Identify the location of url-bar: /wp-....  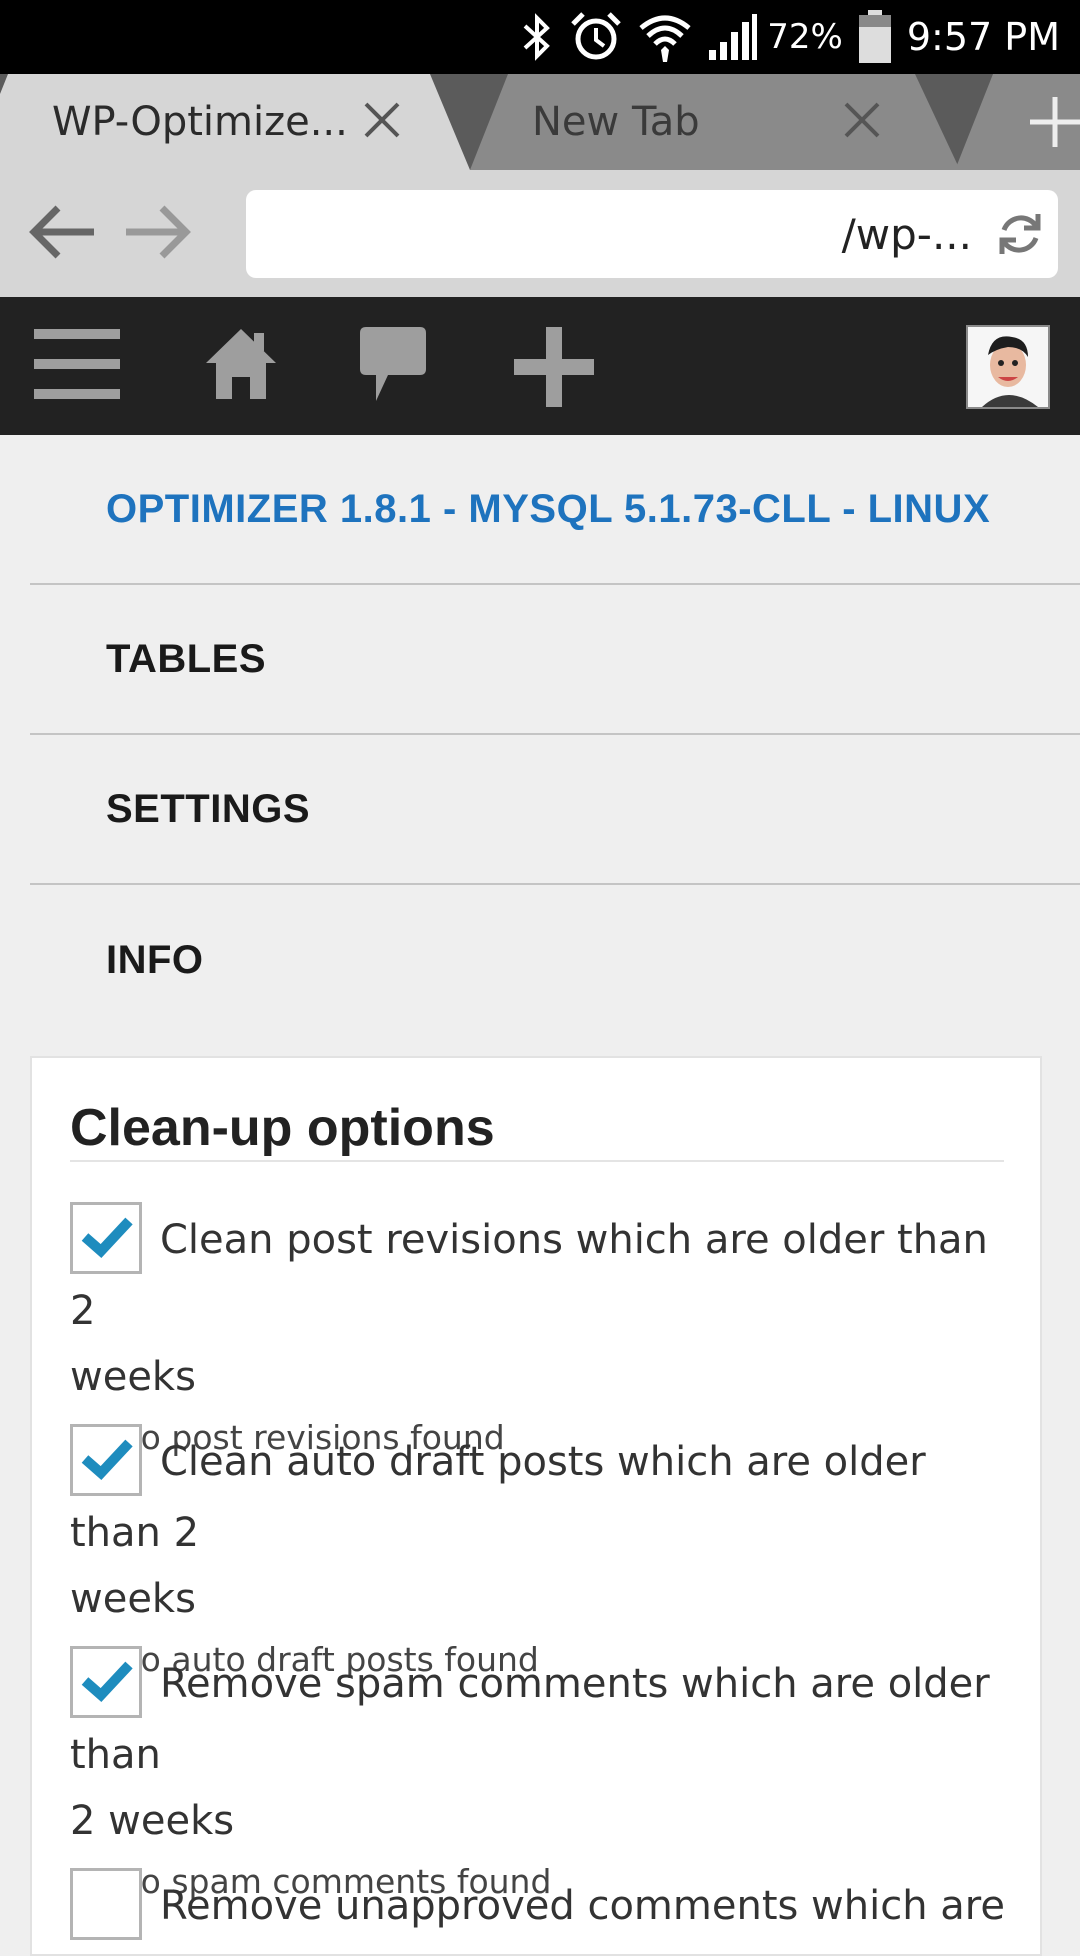
(652, 234).